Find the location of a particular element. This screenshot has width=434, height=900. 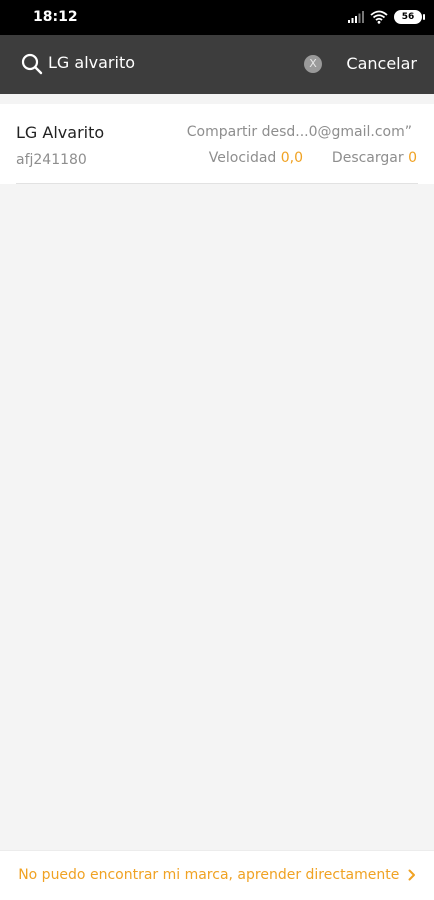

status-time: 18:12 is located at coordinates (55, 17).